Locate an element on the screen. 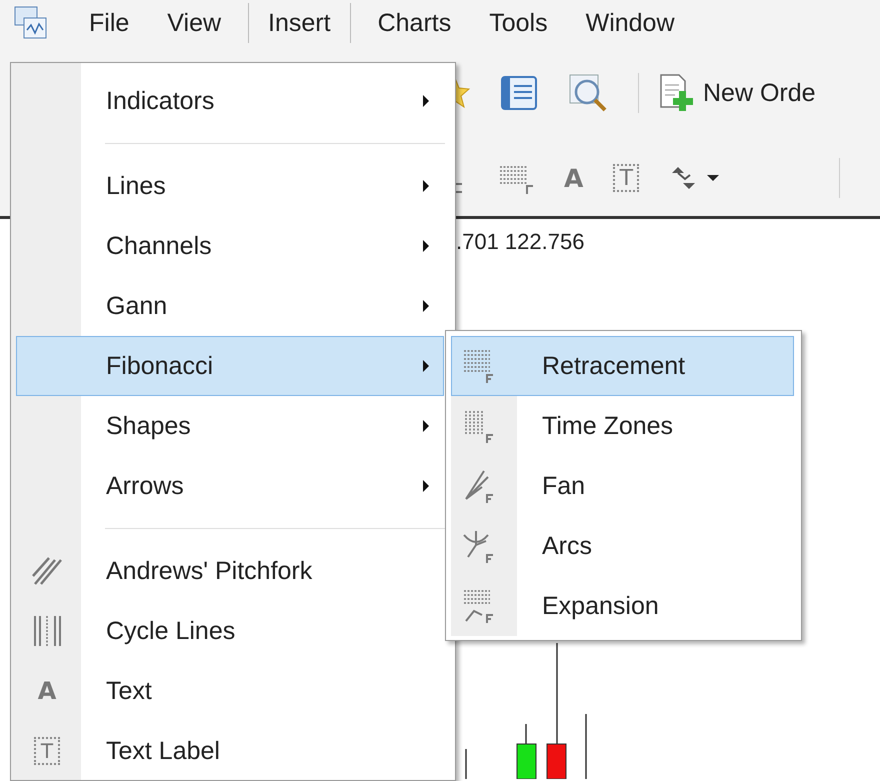 The image size is (880, 781). menu-item: File is located at coordinates (109, 23).